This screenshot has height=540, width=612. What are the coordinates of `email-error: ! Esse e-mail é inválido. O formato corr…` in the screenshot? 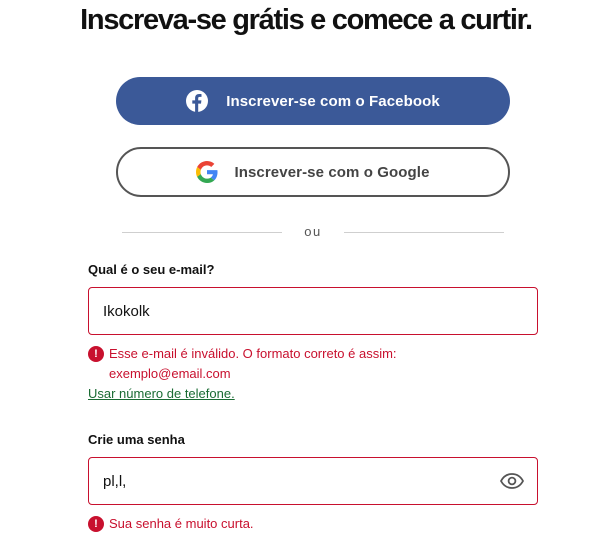 It's located at (268, 364).